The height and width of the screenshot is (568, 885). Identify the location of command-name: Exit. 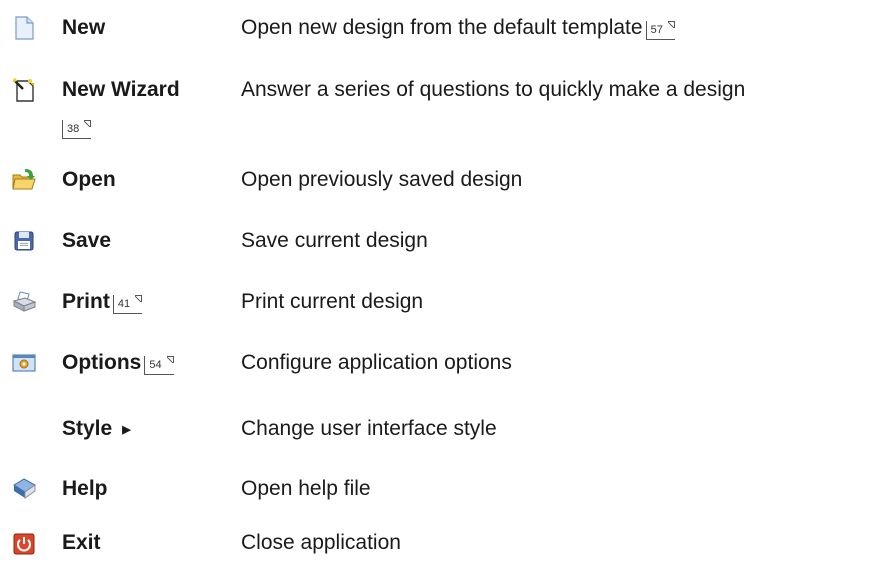
(81, 542).